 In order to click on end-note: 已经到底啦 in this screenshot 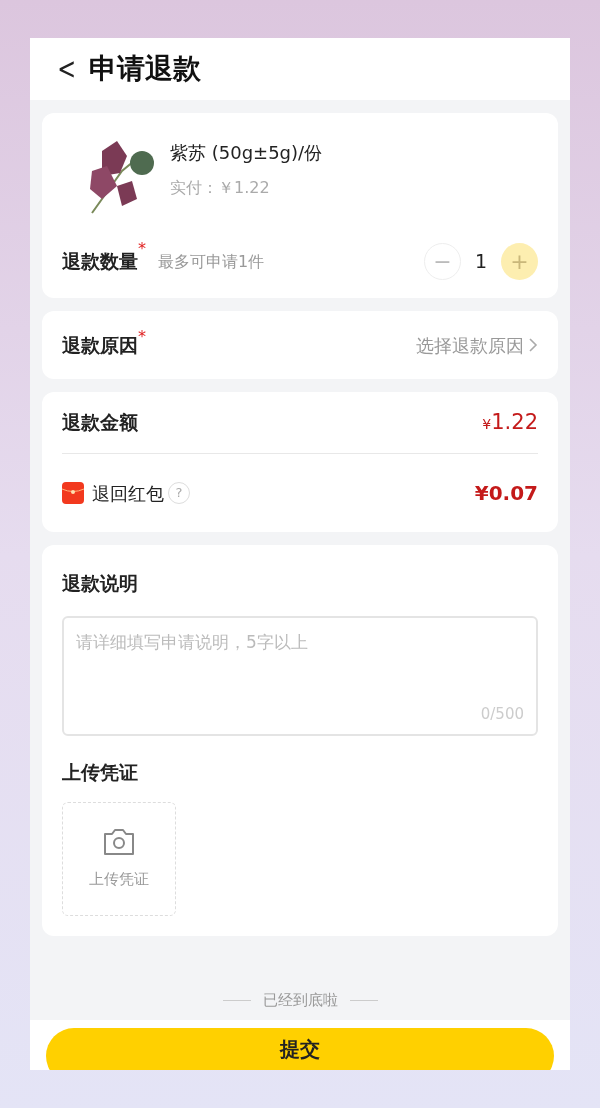, I will do `click(300, 1000)`.